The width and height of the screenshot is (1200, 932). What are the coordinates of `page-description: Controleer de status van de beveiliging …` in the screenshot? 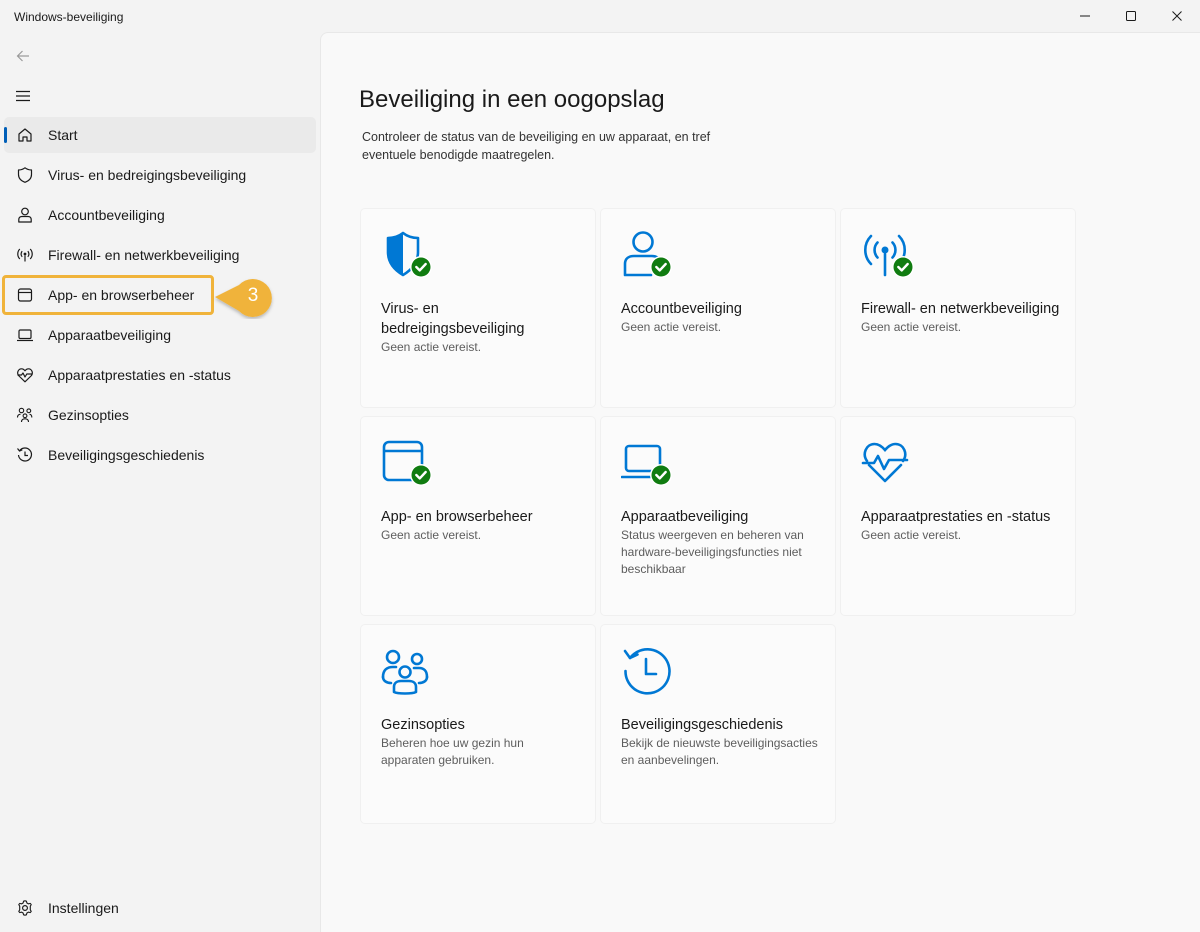 It's located at (536, 146).